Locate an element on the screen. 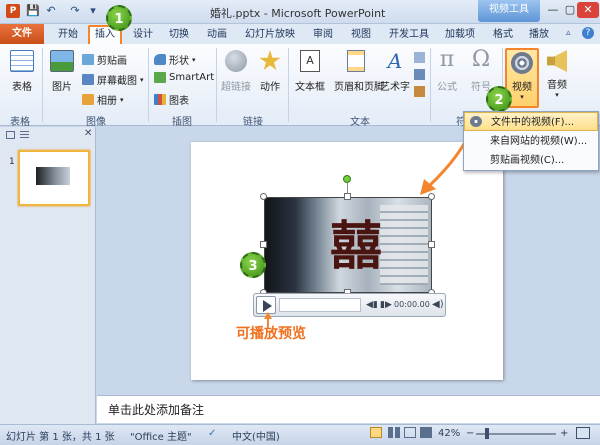 This screenshot has height=445, width=600. tab-playback: 播放 is located at coordinates (539, 35).